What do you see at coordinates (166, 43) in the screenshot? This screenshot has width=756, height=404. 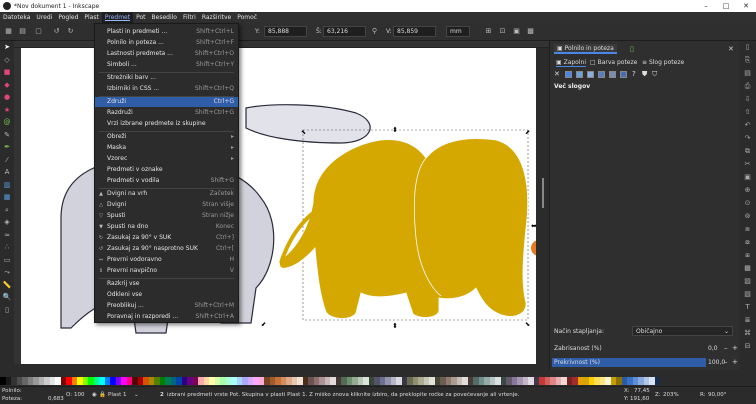 I see `menu-item: Polnilo in poteza ... Shift+Ctrl+F` at bounding box center [166, 43].